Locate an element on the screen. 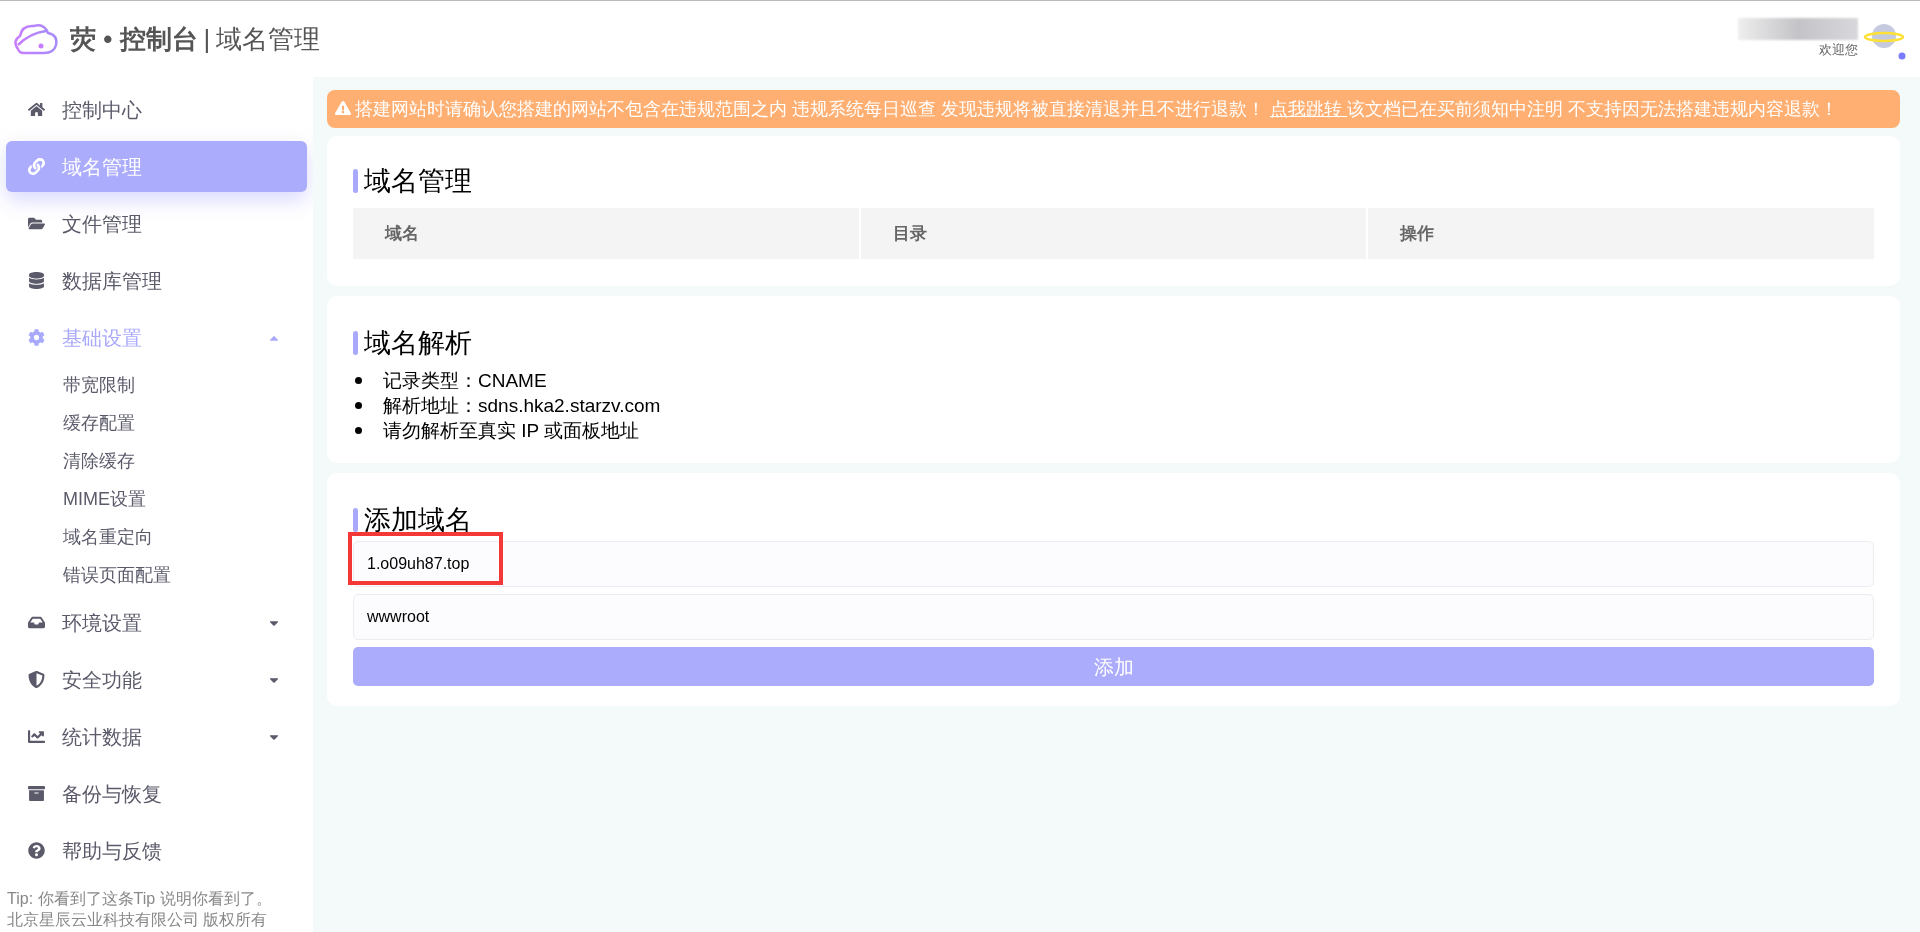 This screenshot has width=1920, height=932. nav-item: 安全功能 is located at coordinates (156, 679).